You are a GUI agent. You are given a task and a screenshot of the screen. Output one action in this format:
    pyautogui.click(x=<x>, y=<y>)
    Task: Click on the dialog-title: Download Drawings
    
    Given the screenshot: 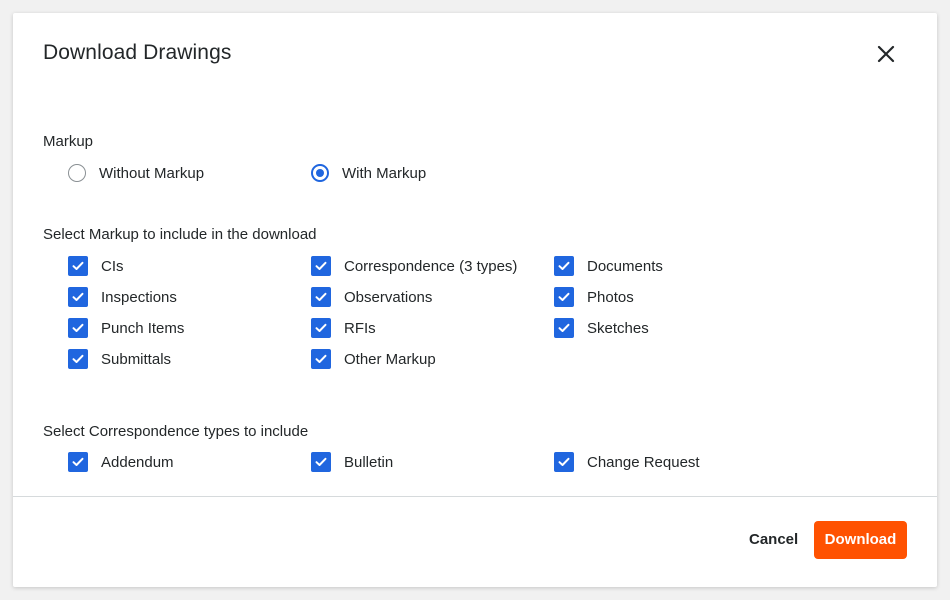 What is the action you would take?
    pyautogui.click(x=137, y=52)
    